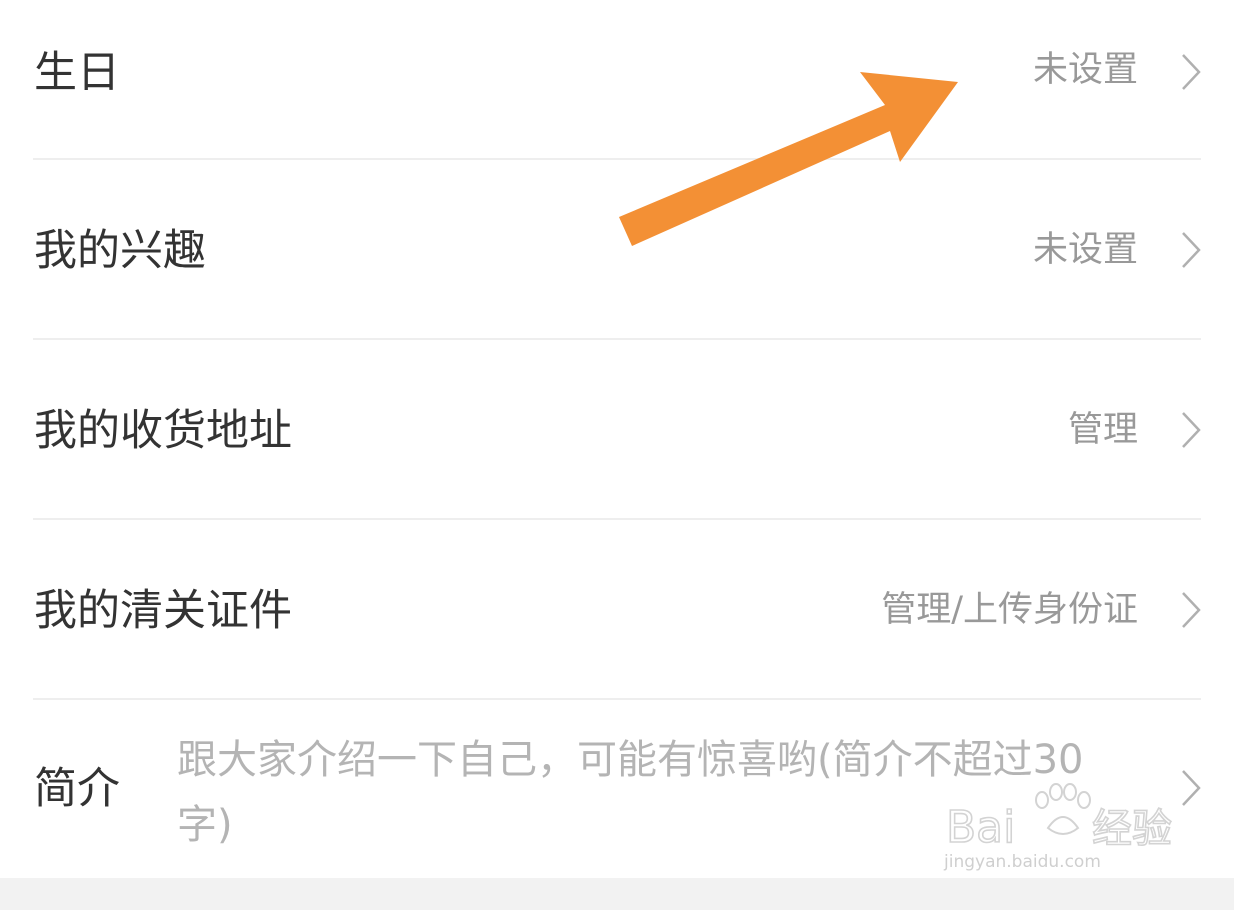  I want to click on row-value-interests: 未设置, so click(1085, 250).